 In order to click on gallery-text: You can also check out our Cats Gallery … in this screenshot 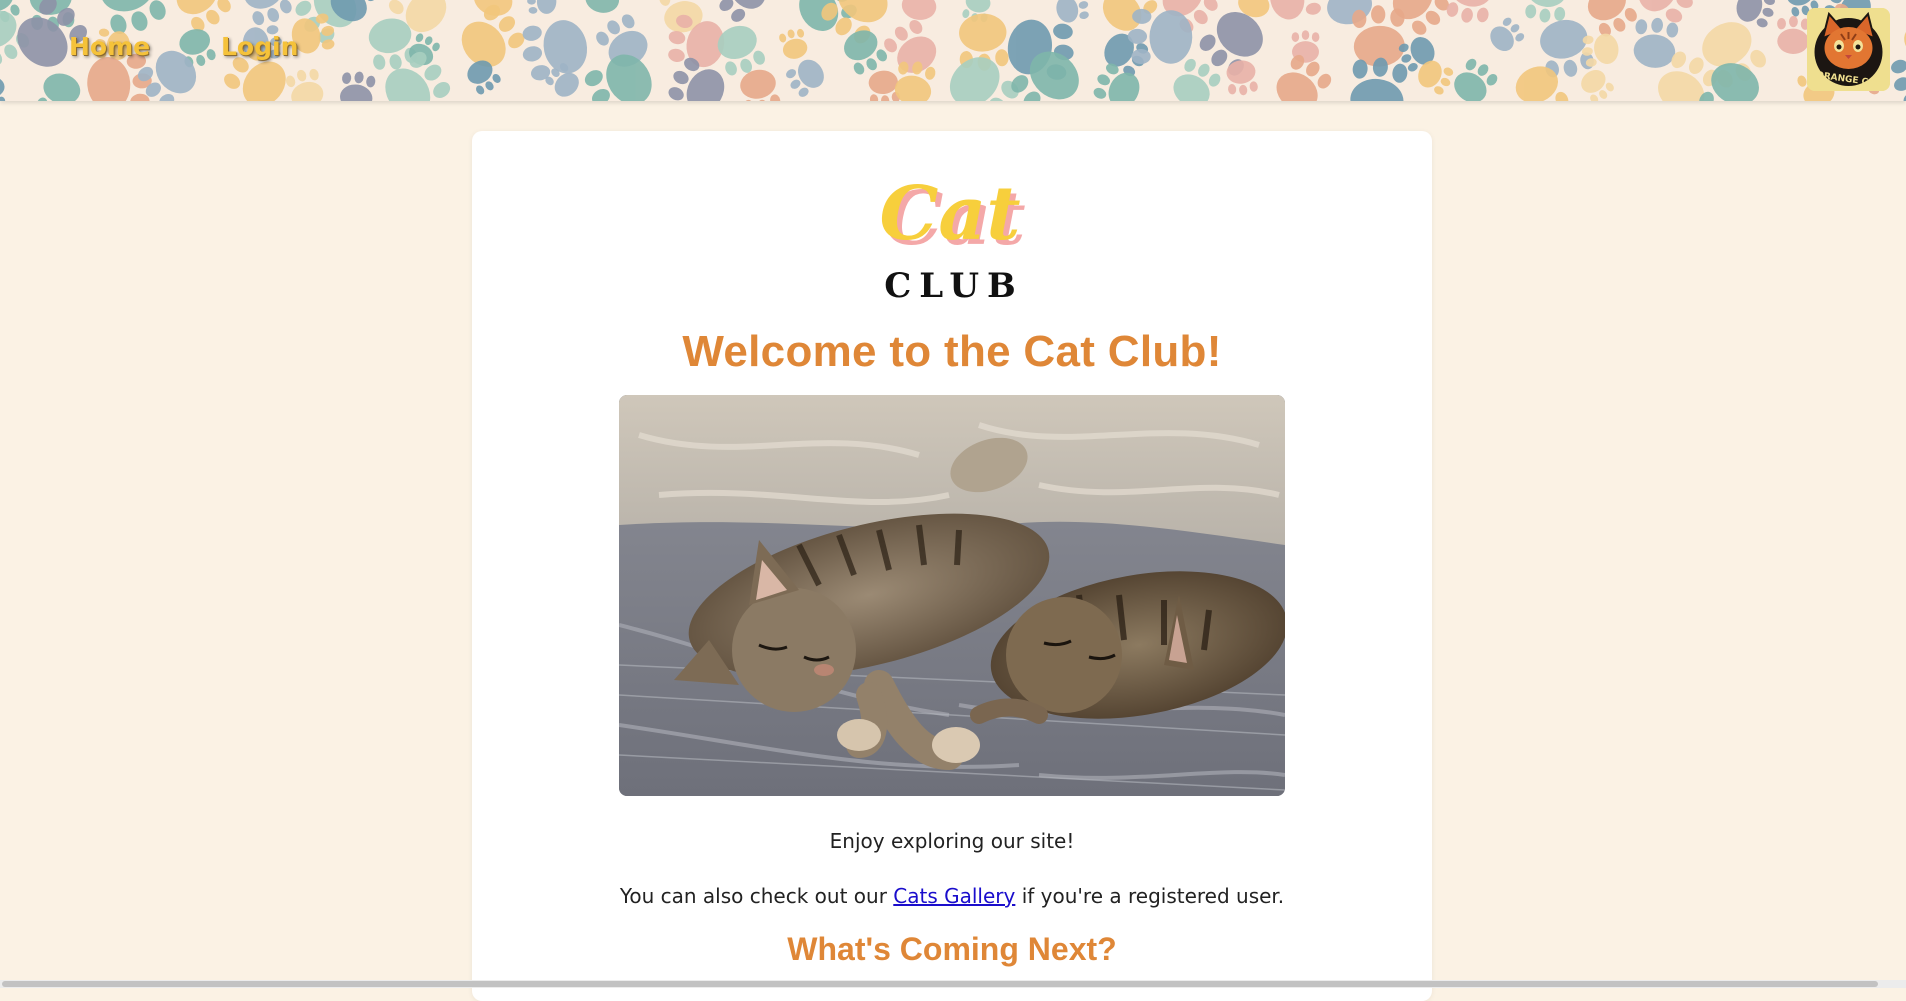, I will do `click(952, 896)`.